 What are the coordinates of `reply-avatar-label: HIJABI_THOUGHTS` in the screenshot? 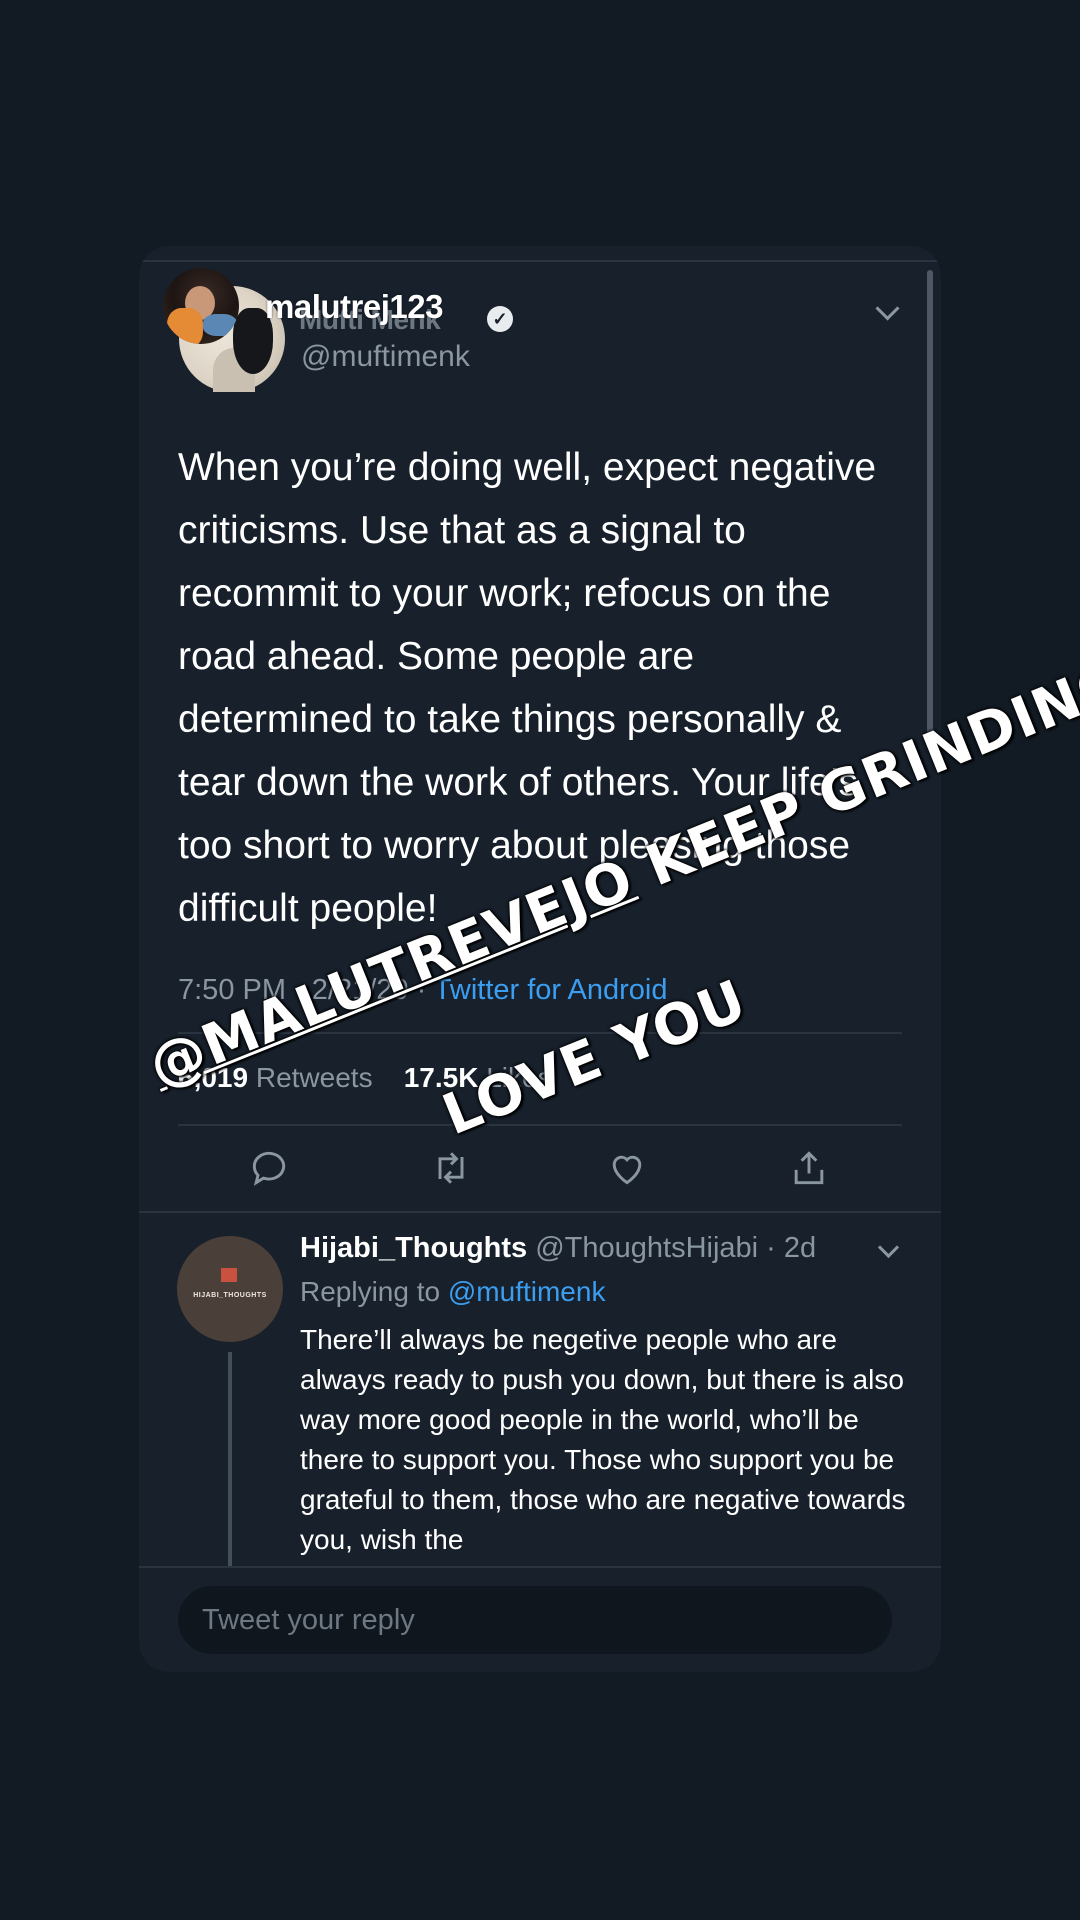 It's located at (230, 1295).